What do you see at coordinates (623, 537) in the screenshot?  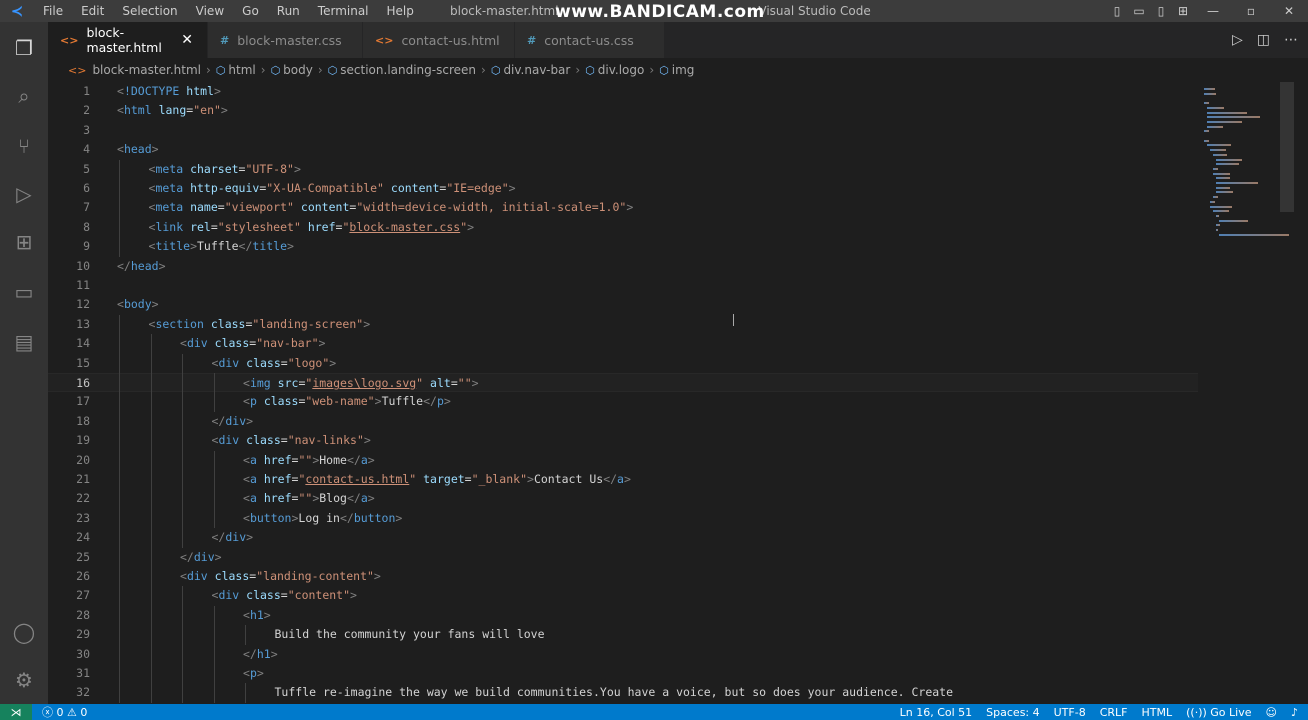 I see `code-line: 24 </div>` at bounding box center [623, 537].